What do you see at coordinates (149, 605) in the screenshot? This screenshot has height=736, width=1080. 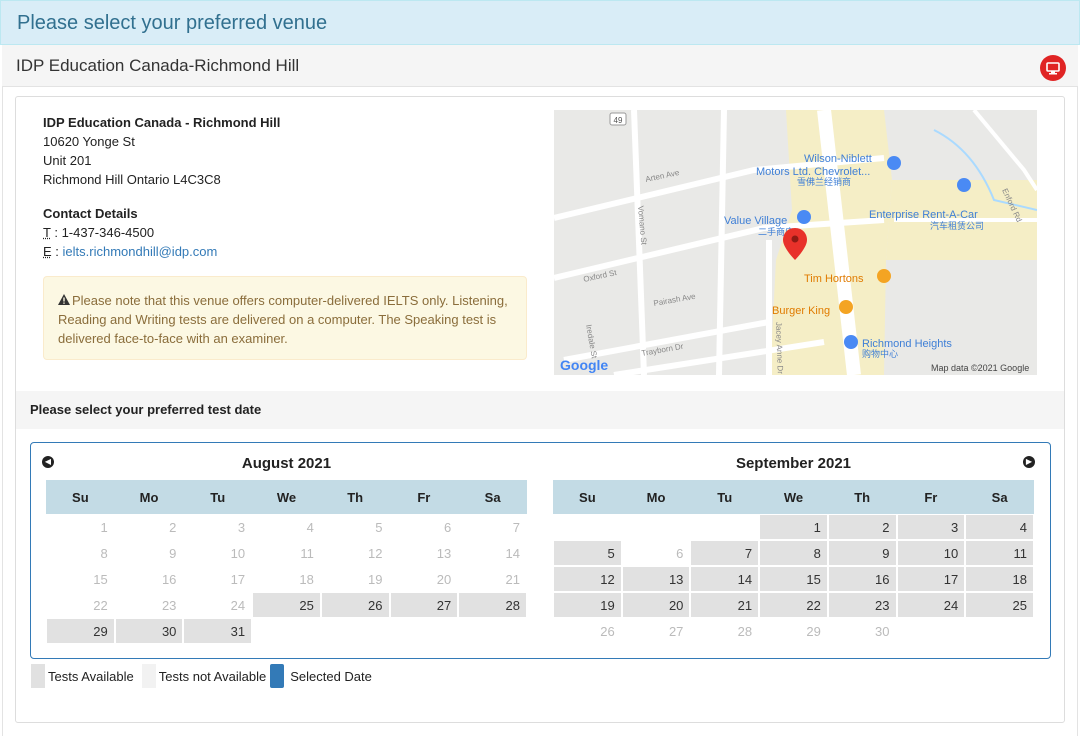 I see `calendar-day-unavailable: 23` at bounding box center [149, 605].